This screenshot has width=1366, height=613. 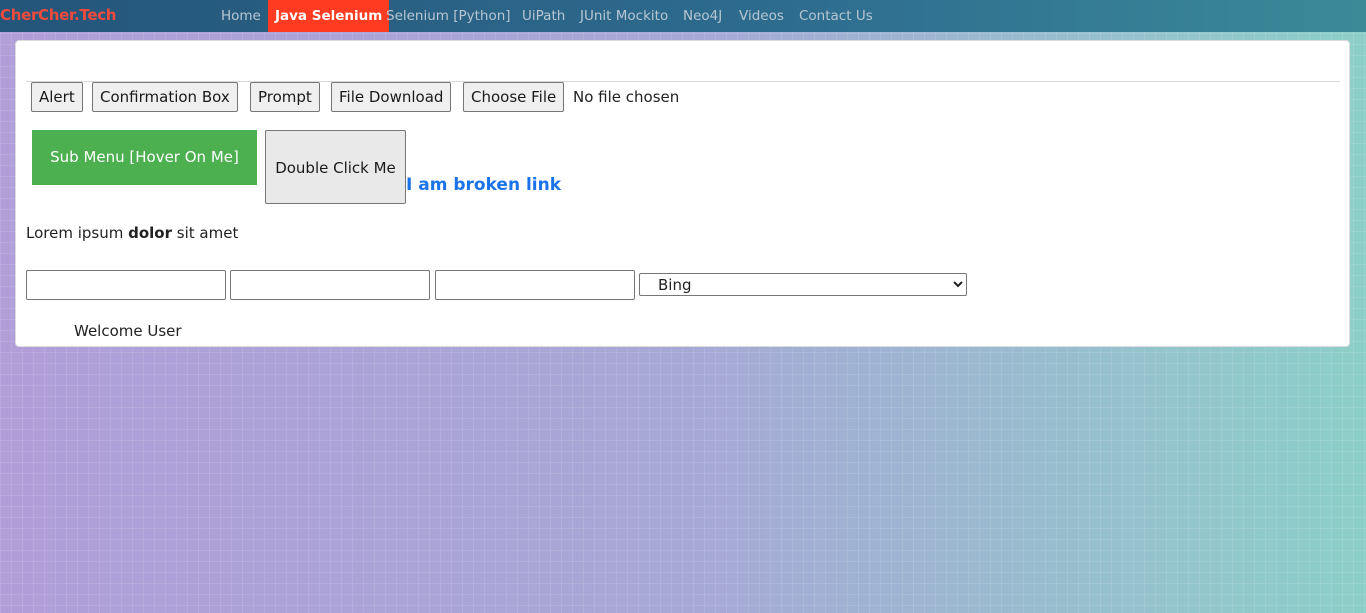 I want to click on nav-java-selenium: Java Selenium, so click(x=329, y=16).